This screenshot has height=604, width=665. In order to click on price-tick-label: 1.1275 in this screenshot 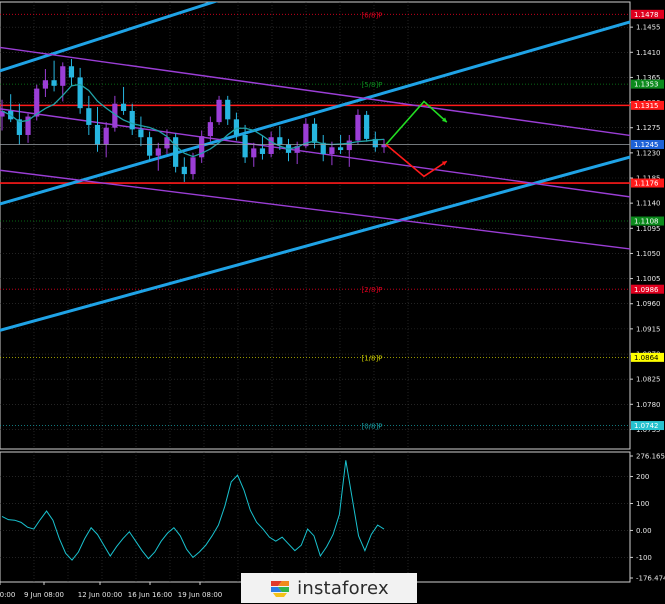, I will do `click(648, 128)`.